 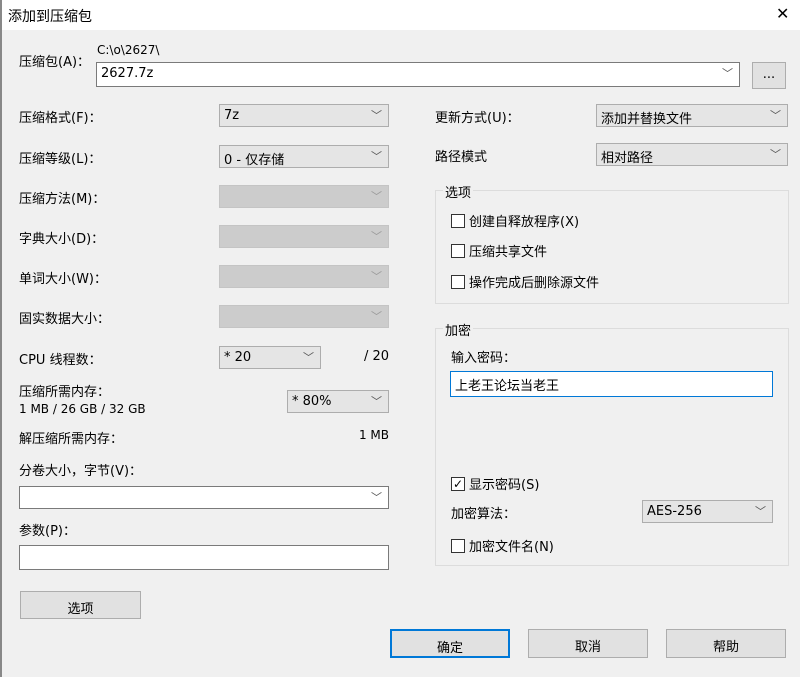 I want to click on level-label: 压缩等级(L)：, so click(x=60, y=159).